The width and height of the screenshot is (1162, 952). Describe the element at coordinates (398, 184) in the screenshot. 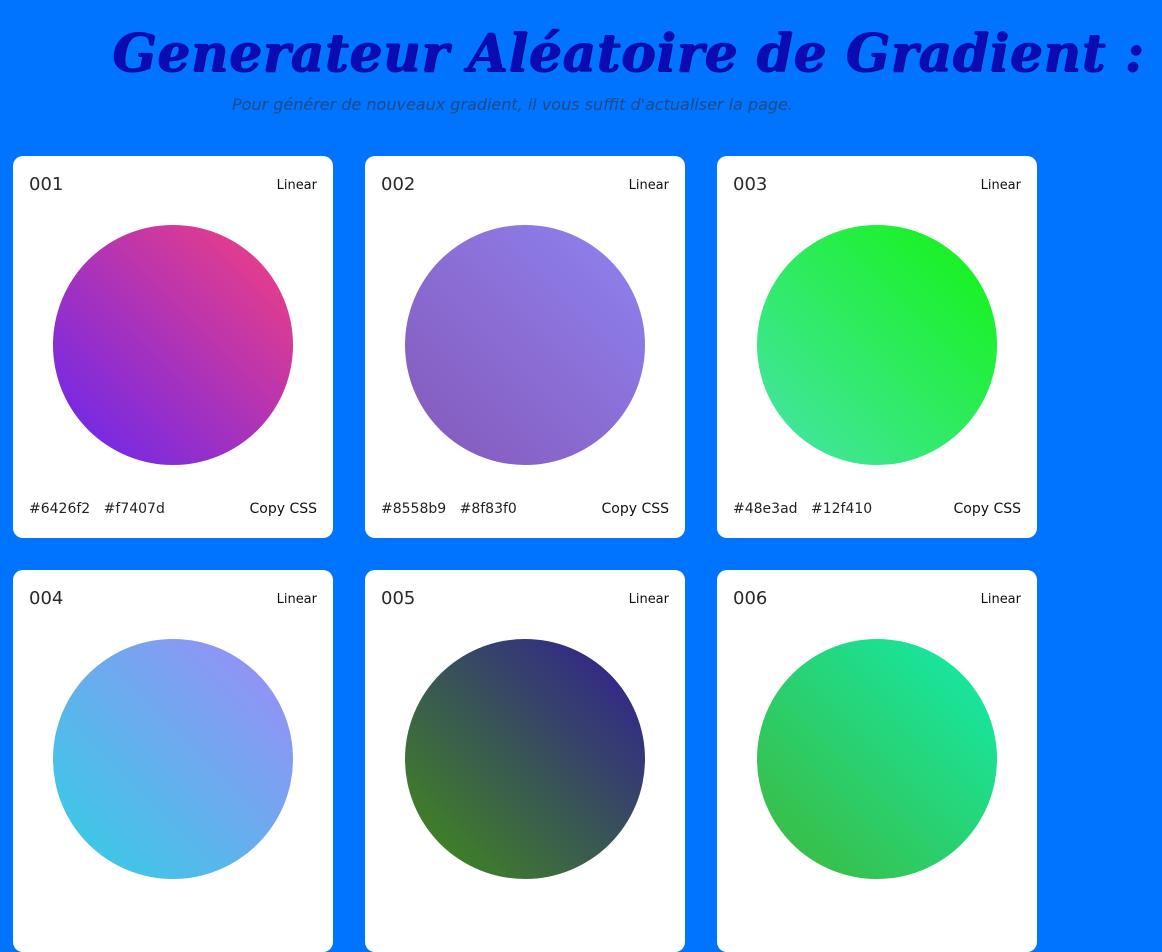

I see `card-number: 002` at that location.